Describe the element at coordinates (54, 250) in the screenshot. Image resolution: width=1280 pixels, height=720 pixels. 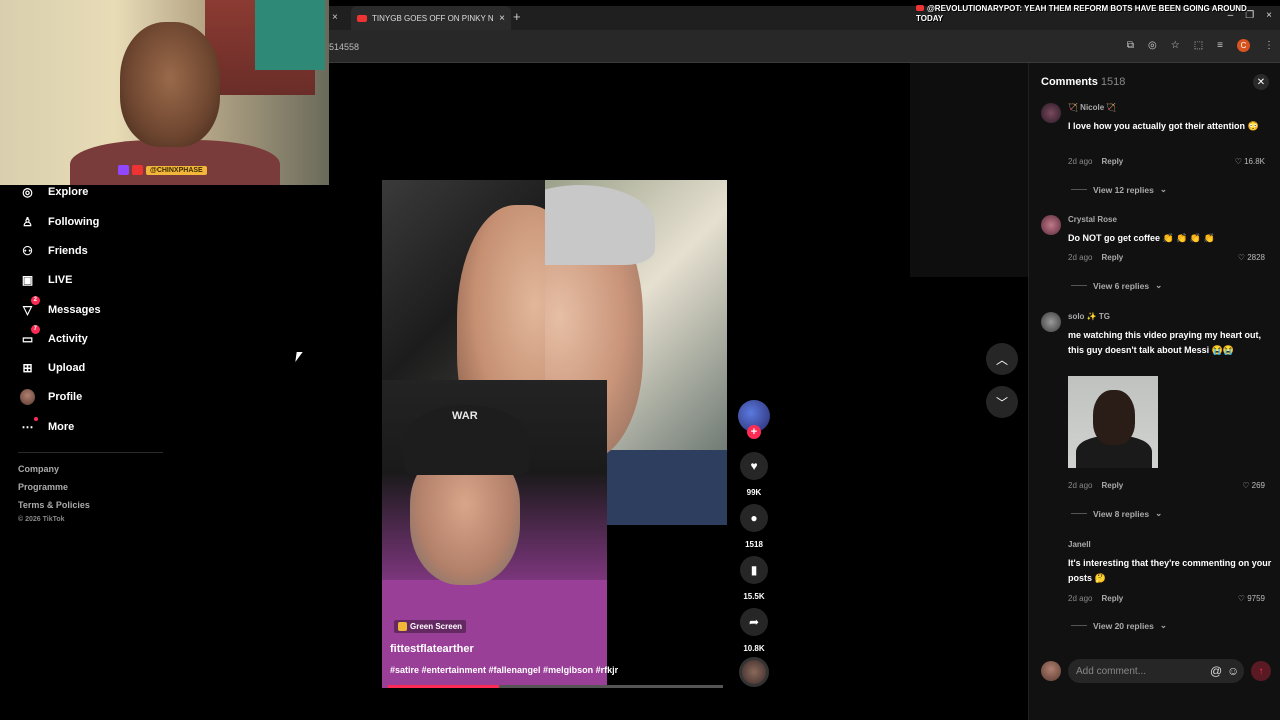
I see `sidebar-item-friends: ⚇ Friends` at that location.